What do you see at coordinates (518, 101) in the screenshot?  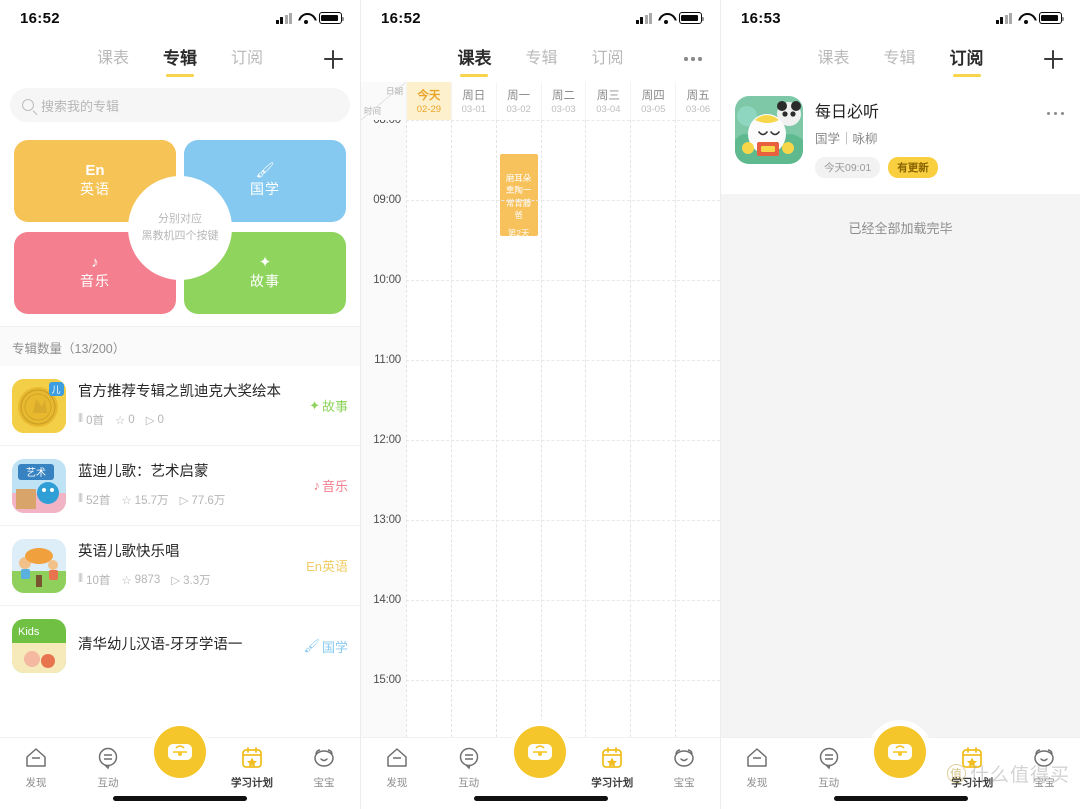 I see `day-column-header: 周一 03-02` at bounding box center [518, 101].